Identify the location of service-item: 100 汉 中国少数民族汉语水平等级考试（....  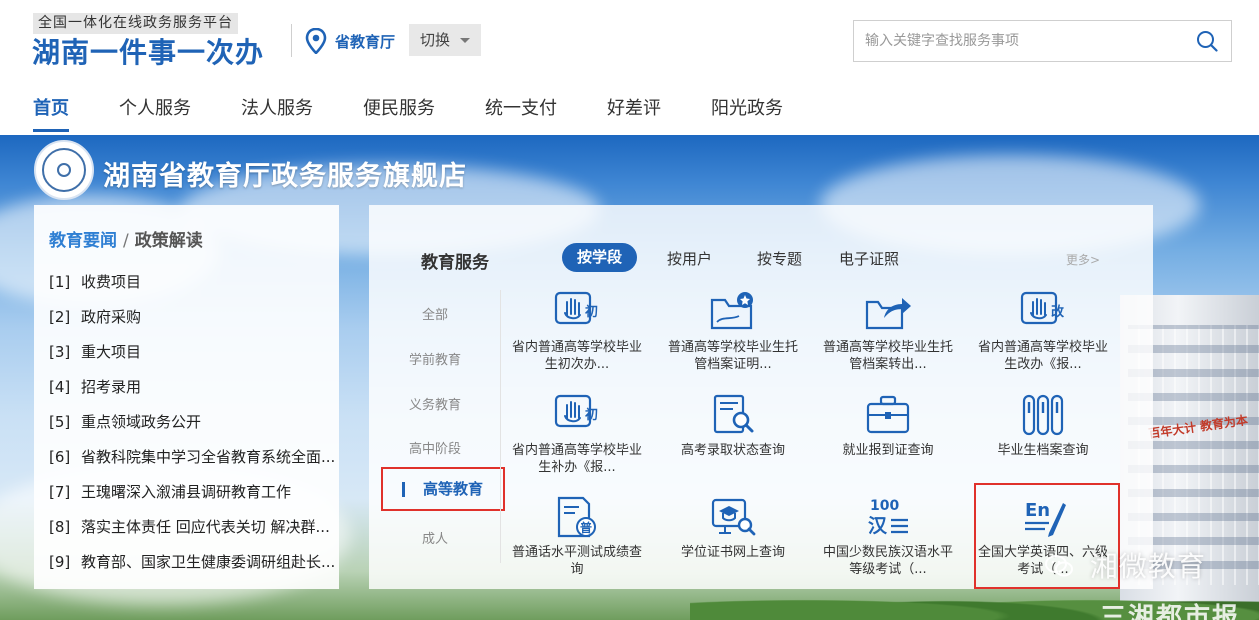
(888, 536).